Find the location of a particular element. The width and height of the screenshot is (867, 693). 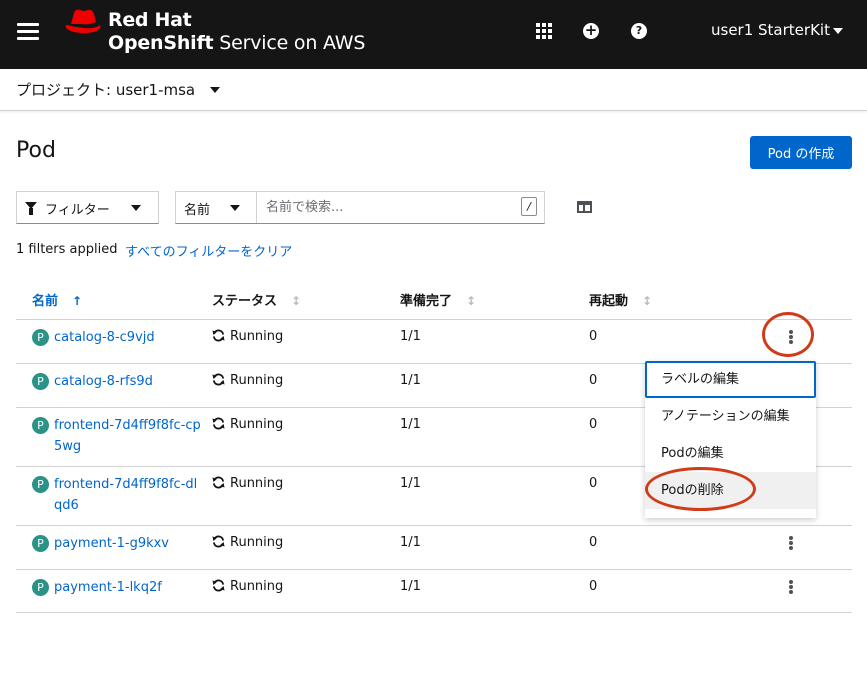

filter-icon is located at coordinates (31, 208).